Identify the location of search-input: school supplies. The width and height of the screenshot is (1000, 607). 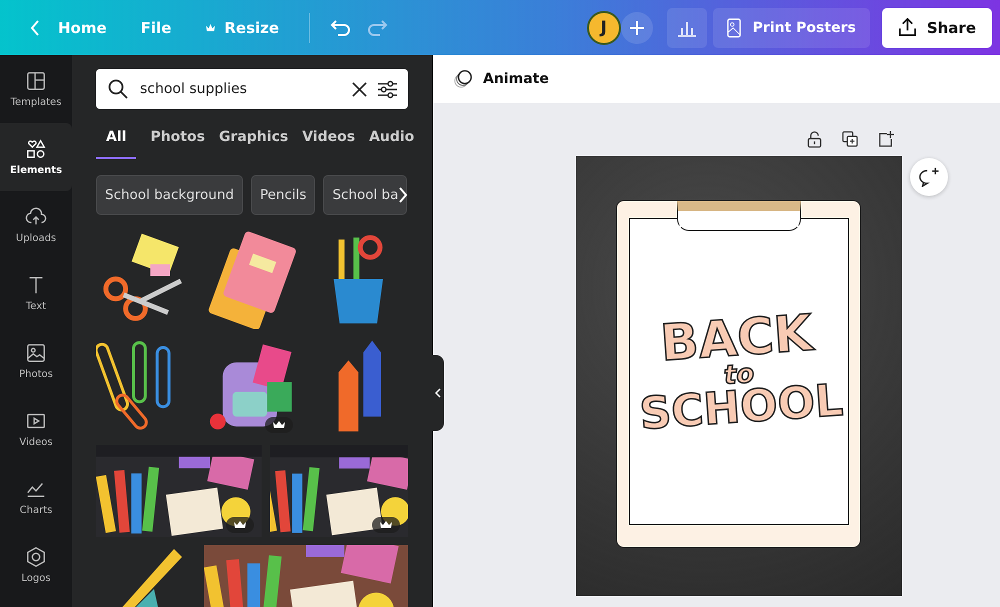
(240, 89).